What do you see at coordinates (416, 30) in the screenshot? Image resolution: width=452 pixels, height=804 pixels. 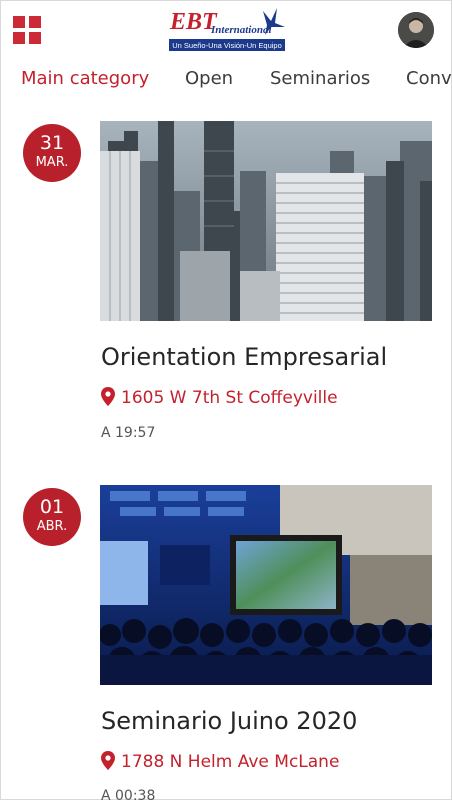 I see `user-avatar` at bounding box center [416, 30].